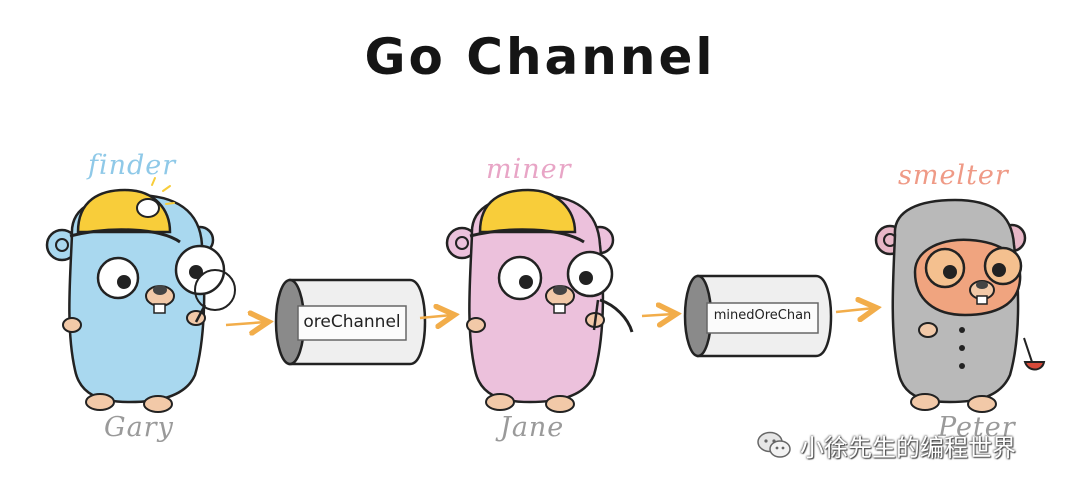  Describe the element at coordinates (352, 322) in the screenshot. I see `channel-label-orechannel: oreChannel` at that location.